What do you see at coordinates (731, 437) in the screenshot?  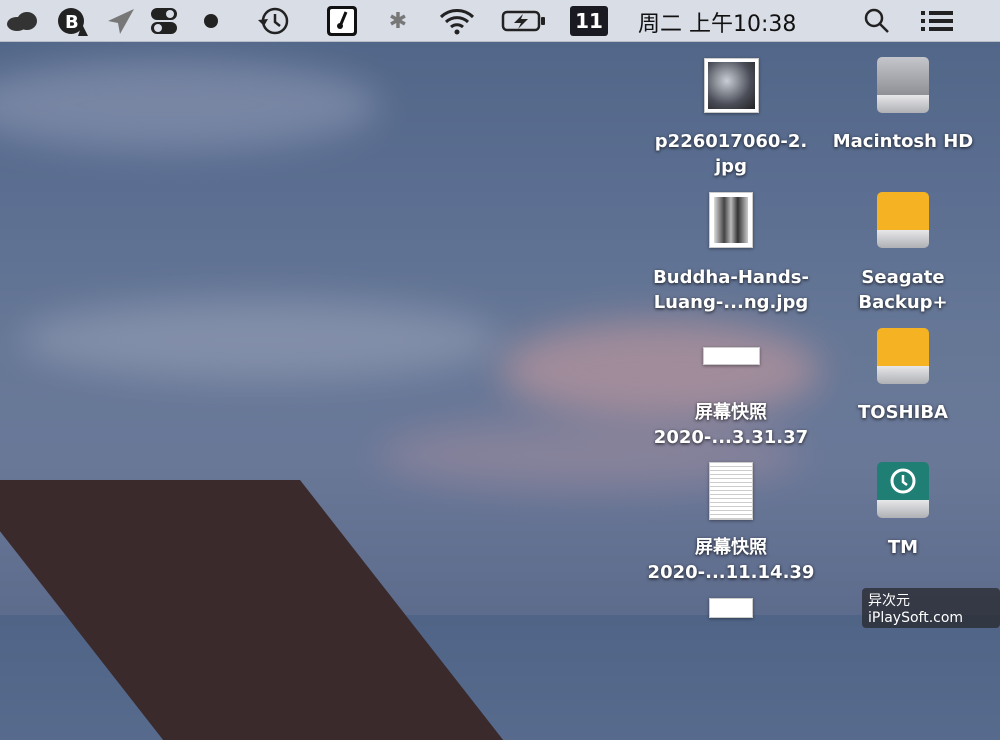 I see `file-name-line: 2020-...3.31.37` at bounding box center [731, 437].